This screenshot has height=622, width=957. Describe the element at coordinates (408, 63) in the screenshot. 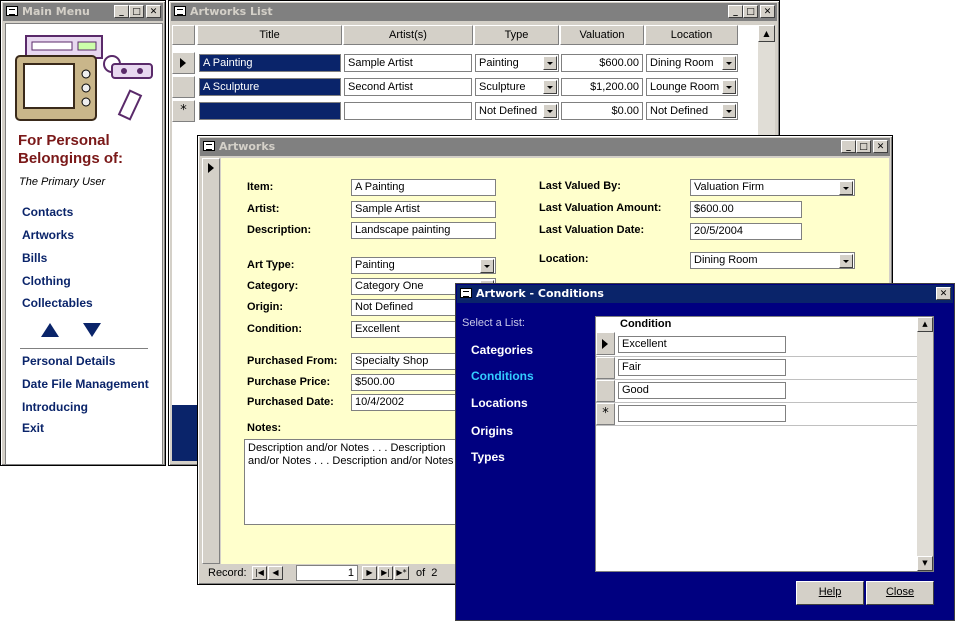

I see `cell-artist: Sample Artist` at that location.